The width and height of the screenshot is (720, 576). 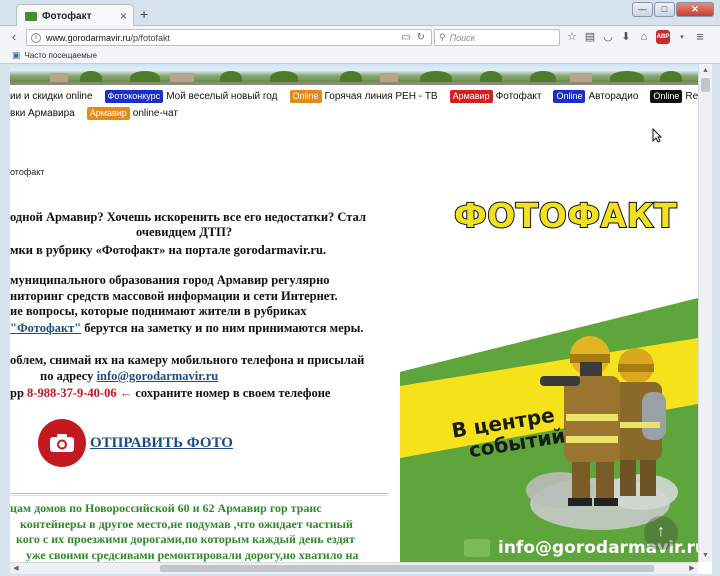 I want to click on info-icon: i, so click(x=36, y=37).